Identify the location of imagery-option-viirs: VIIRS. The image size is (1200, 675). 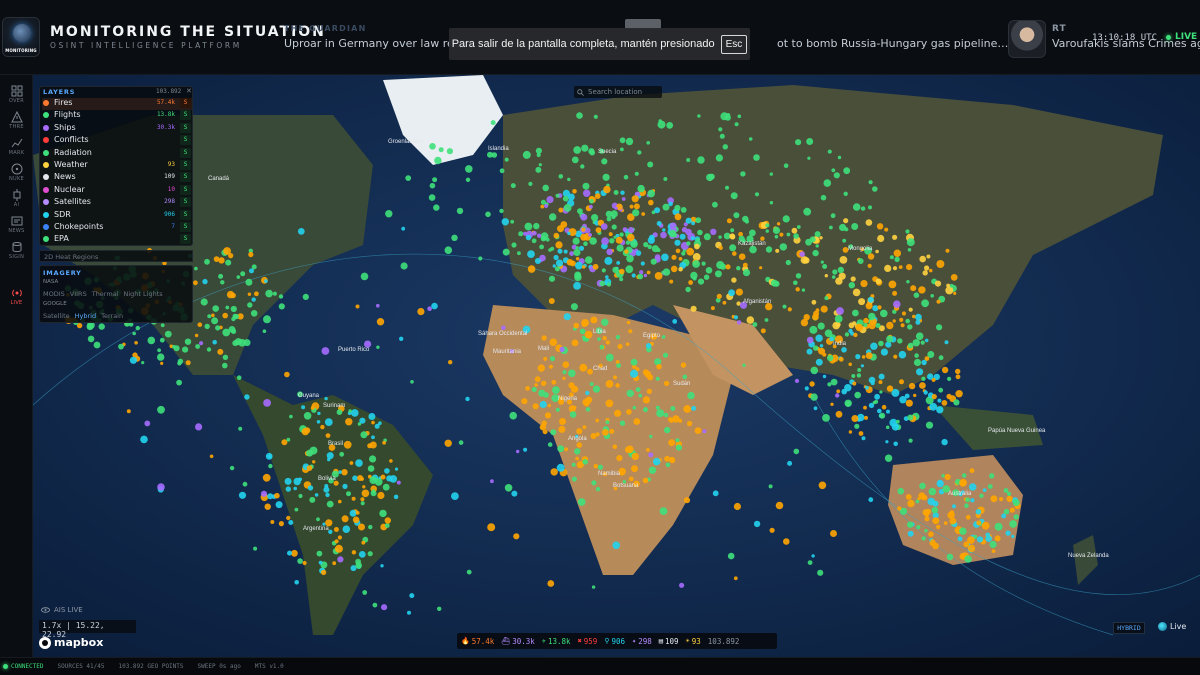
(78, 294).